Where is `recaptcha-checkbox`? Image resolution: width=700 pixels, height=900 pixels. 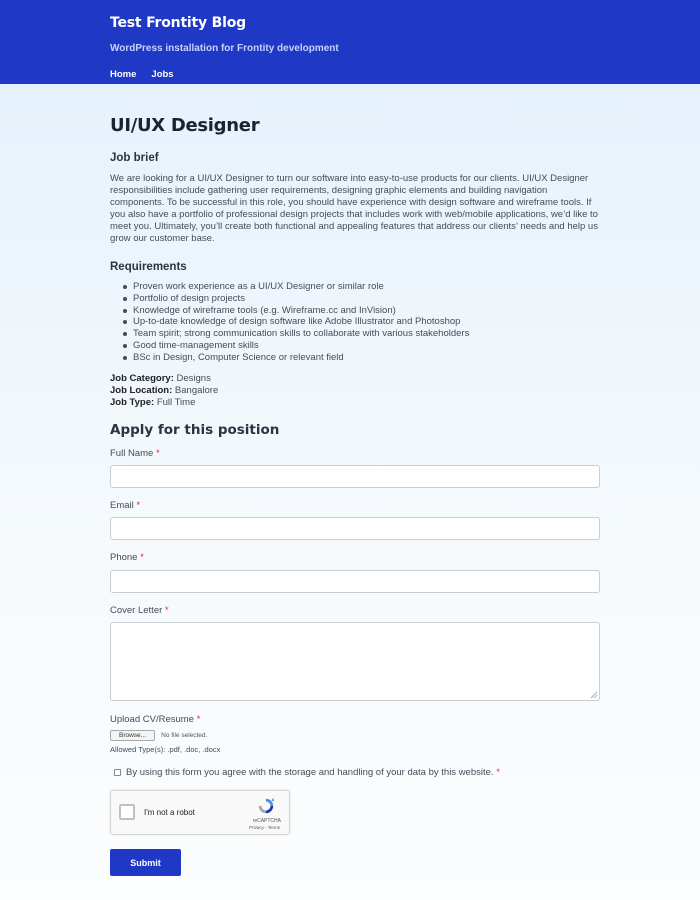
recaptcha-checkbox is located at coordinates (127, 812).